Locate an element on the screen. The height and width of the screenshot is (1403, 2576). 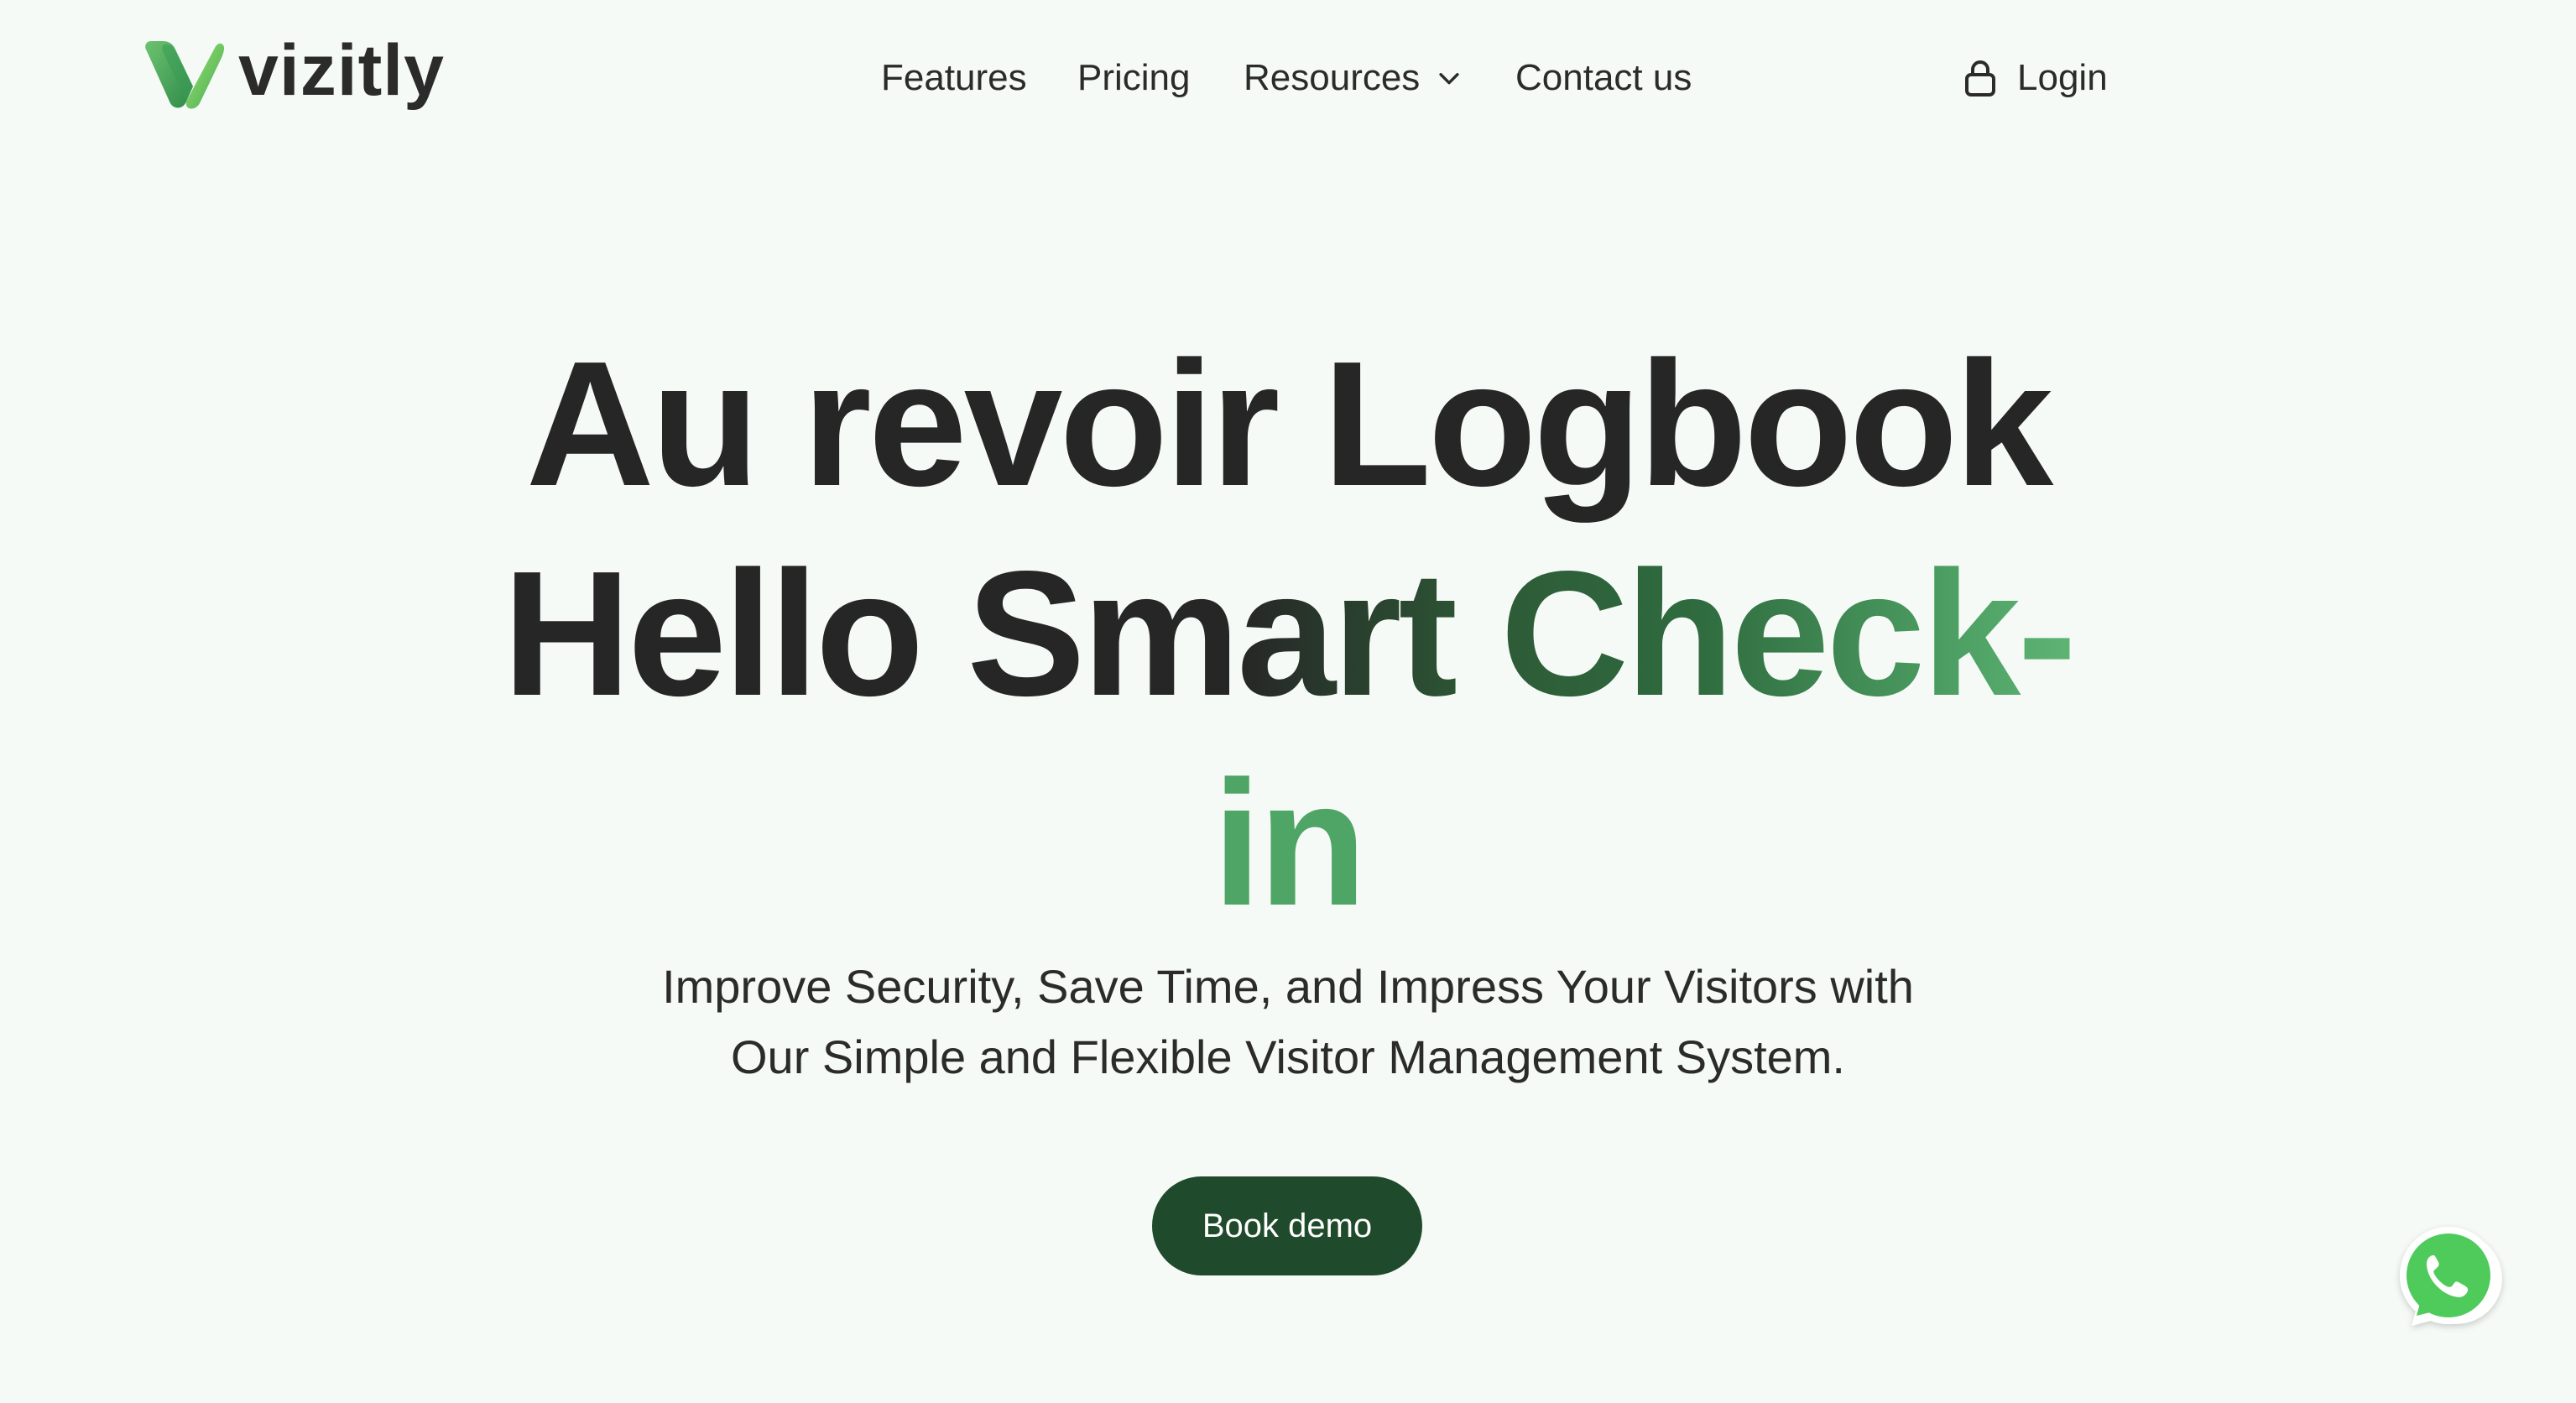
nav-item-pricing: Pricing is located at coordinates (1134, 78).